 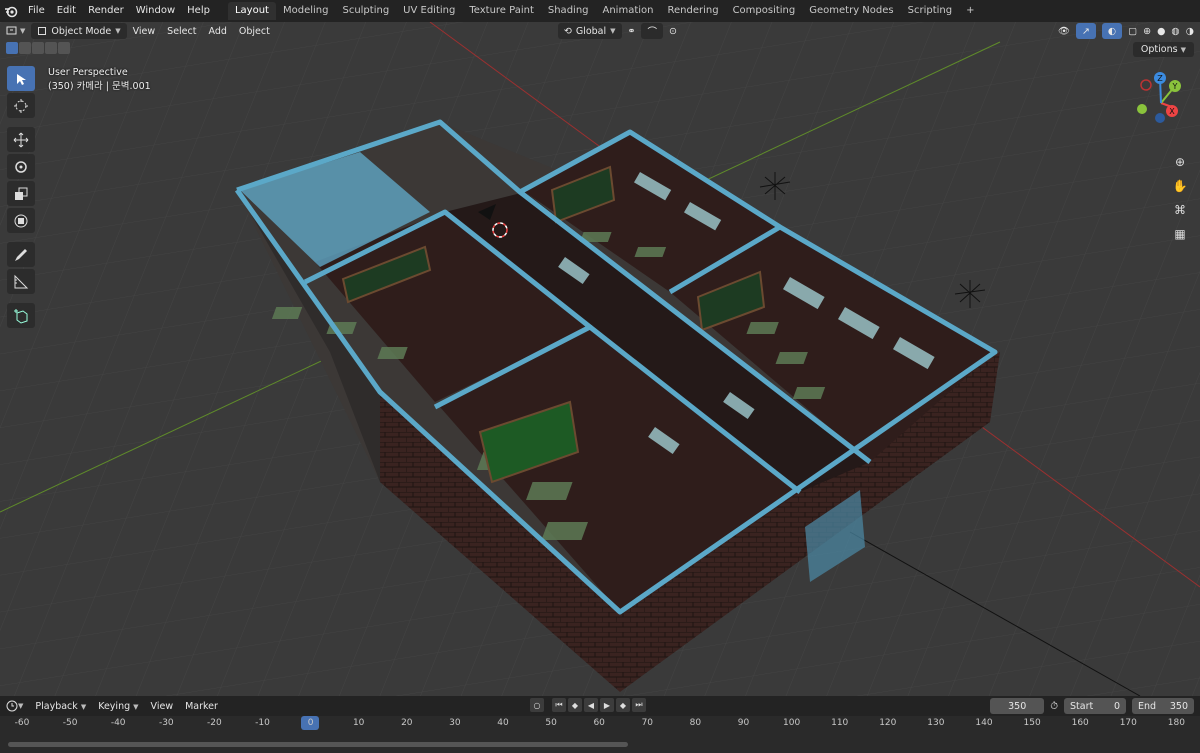 What do you see at coordinates (12, 48) in the screenshot?
I see `select-new-icon` at bounding box center [12, 48].